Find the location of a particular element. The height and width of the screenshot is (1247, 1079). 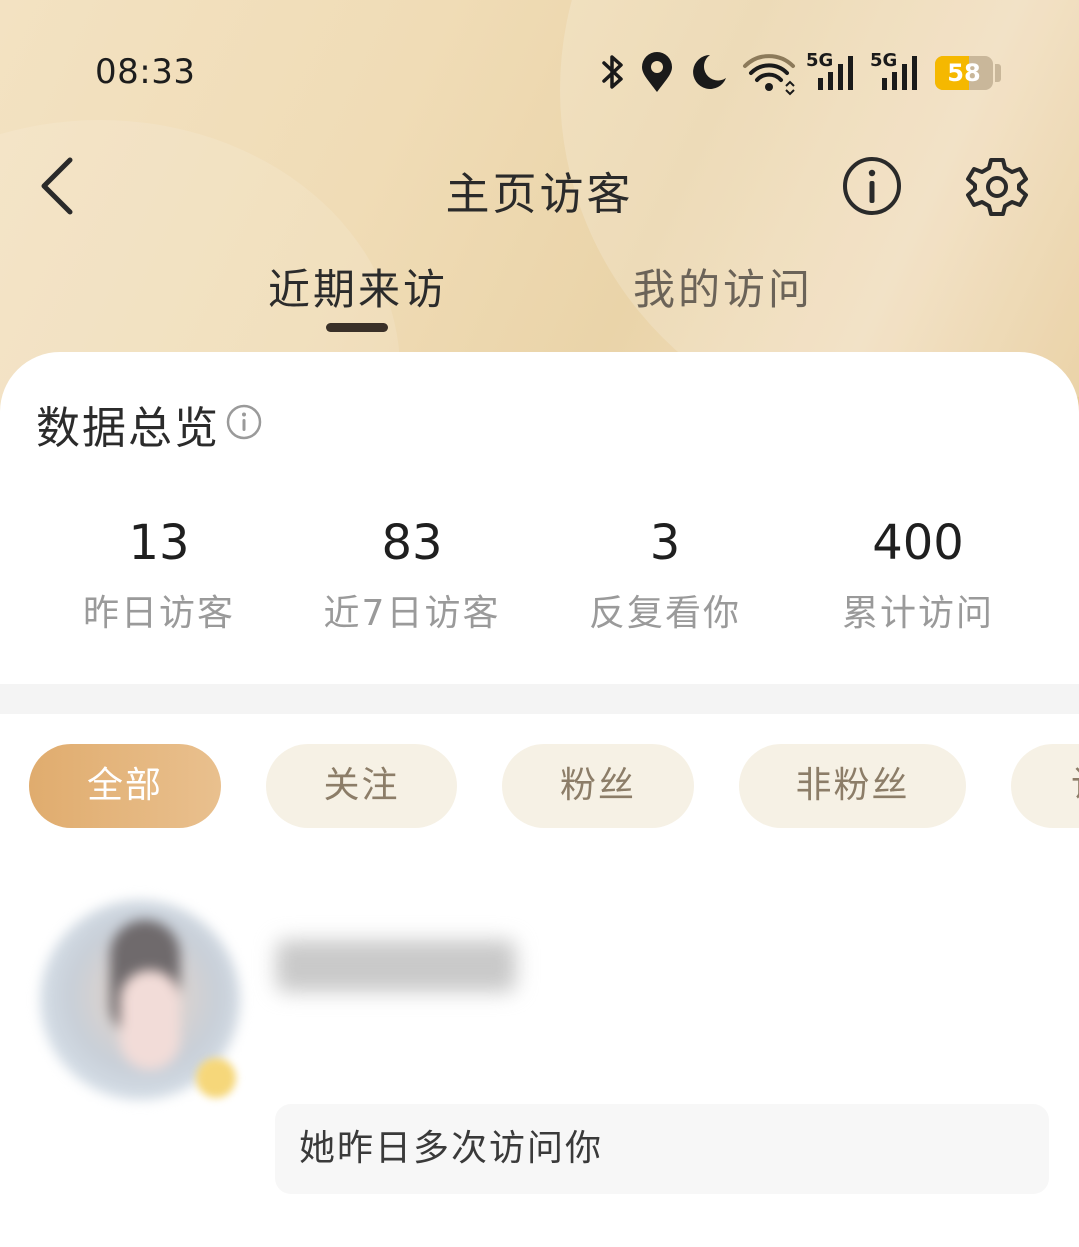

stat-total-visits: 400 累计访问 is located at coordinates (918, 574).